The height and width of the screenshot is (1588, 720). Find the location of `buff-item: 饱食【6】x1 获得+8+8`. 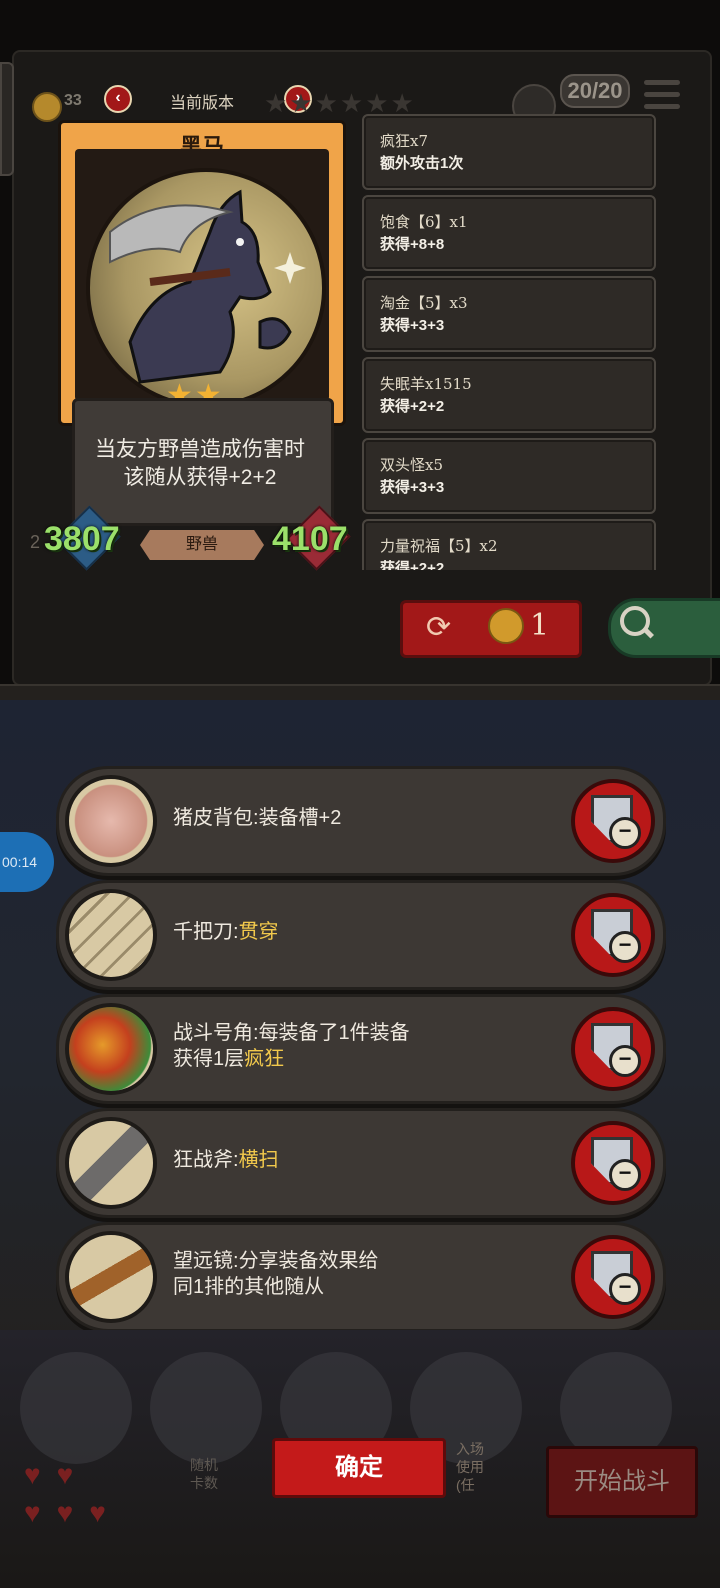

buff-item: 饱食【6】x1 获得+8+8 is located at coordinates (509, 233).